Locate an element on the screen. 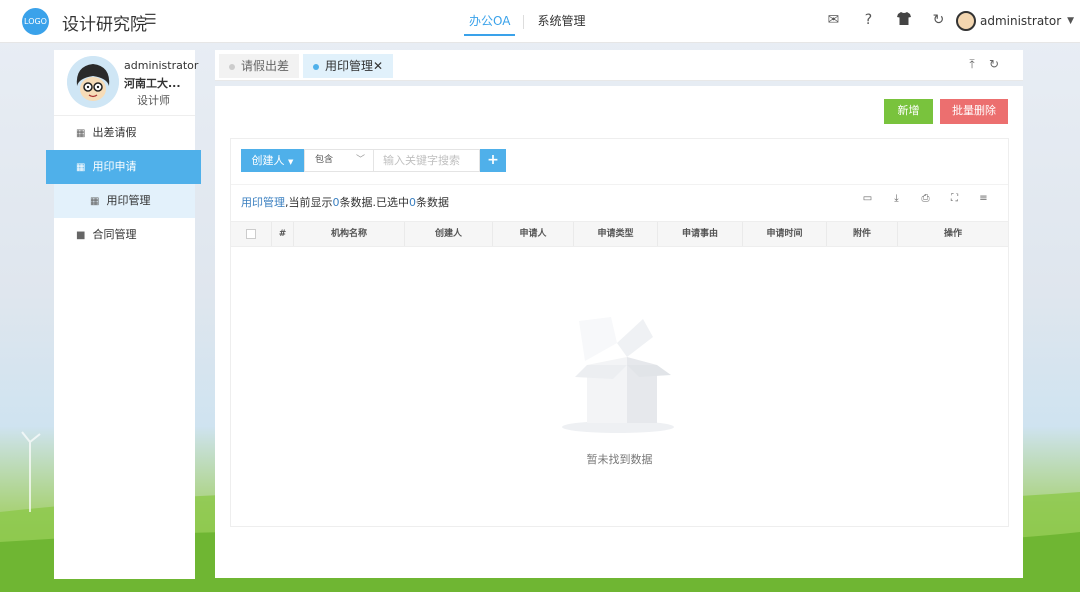 The width and height of the screenshot is (1080, 592). sidebar-item-seal-management: ▦ 用印管理 is located at coordinates (124, 201).